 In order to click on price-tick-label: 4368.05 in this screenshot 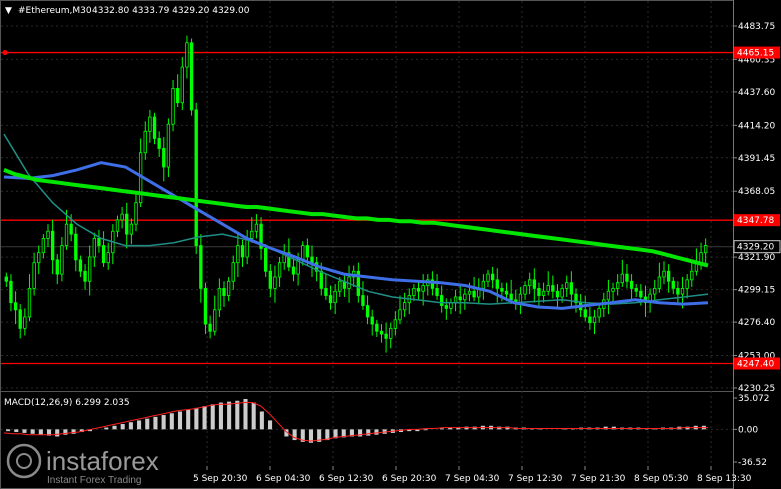, I will do `click(756, 192)`.